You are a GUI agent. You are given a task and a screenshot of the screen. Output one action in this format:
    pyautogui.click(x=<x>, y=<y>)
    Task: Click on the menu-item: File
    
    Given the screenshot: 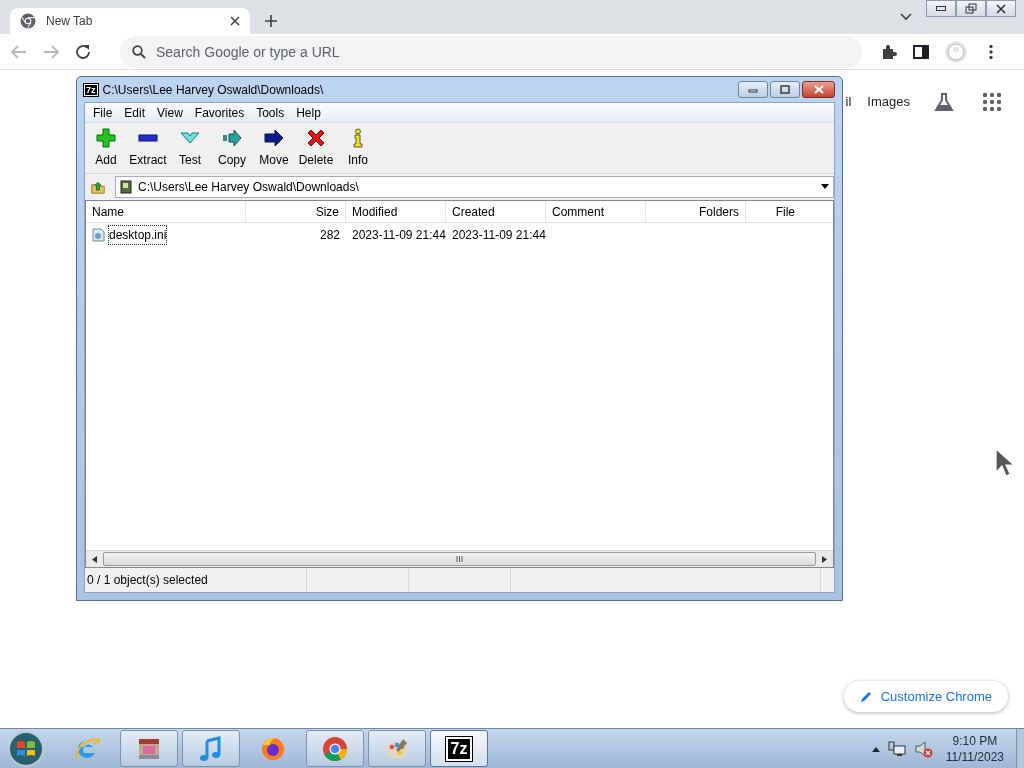 What is the action you would take?
    pyautogui.click(x=103, y=112)
    